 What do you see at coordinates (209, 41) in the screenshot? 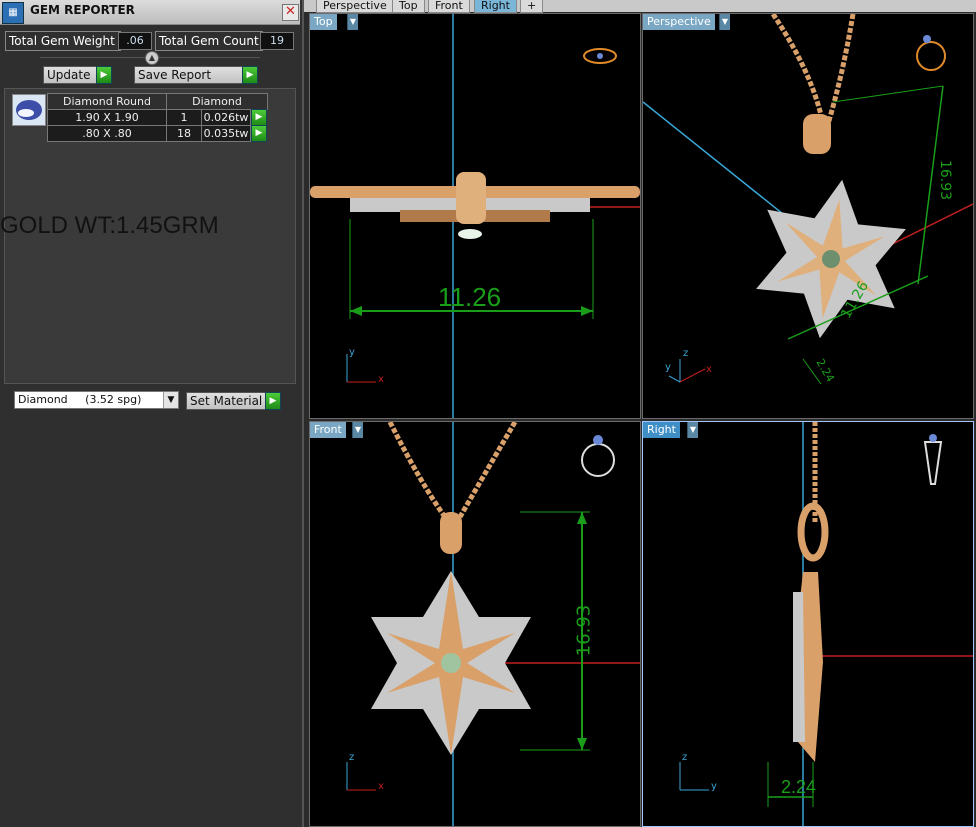
I see `total-gem-count-label: Total Gem Count` at bounding box center [209, 41].